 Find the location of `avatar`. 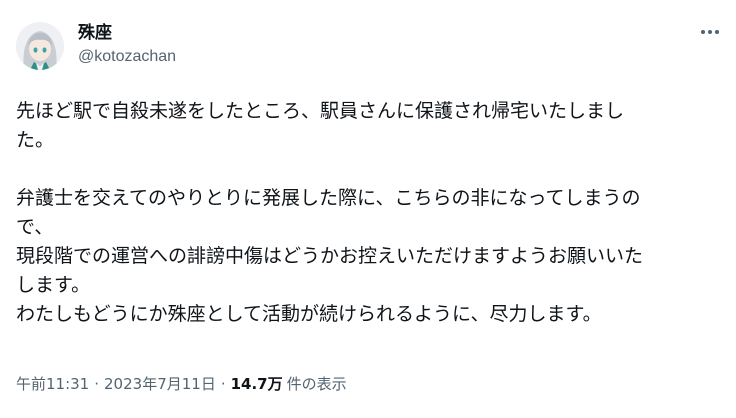

avatar is located at coordinates (40, 46).